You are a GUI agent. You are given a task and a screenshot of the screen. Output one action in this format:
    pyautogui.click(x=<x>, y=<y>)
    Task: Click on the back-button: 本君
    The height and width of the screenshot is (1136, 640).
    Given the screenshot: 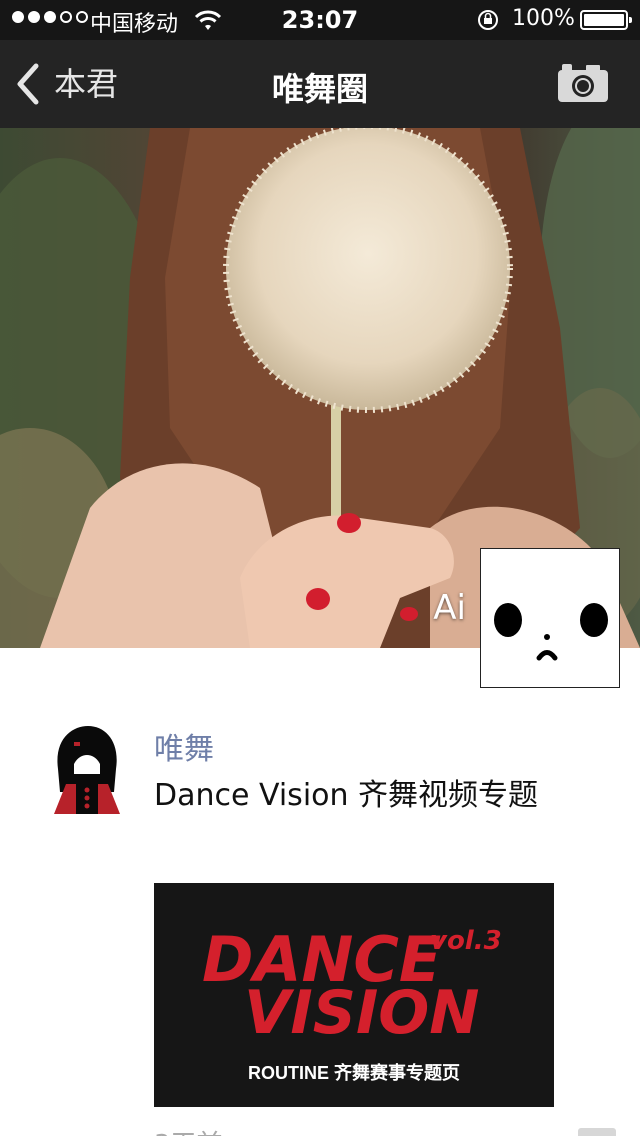 What is the action you would take?
    pyautogui.click(x=66, y=84)
    